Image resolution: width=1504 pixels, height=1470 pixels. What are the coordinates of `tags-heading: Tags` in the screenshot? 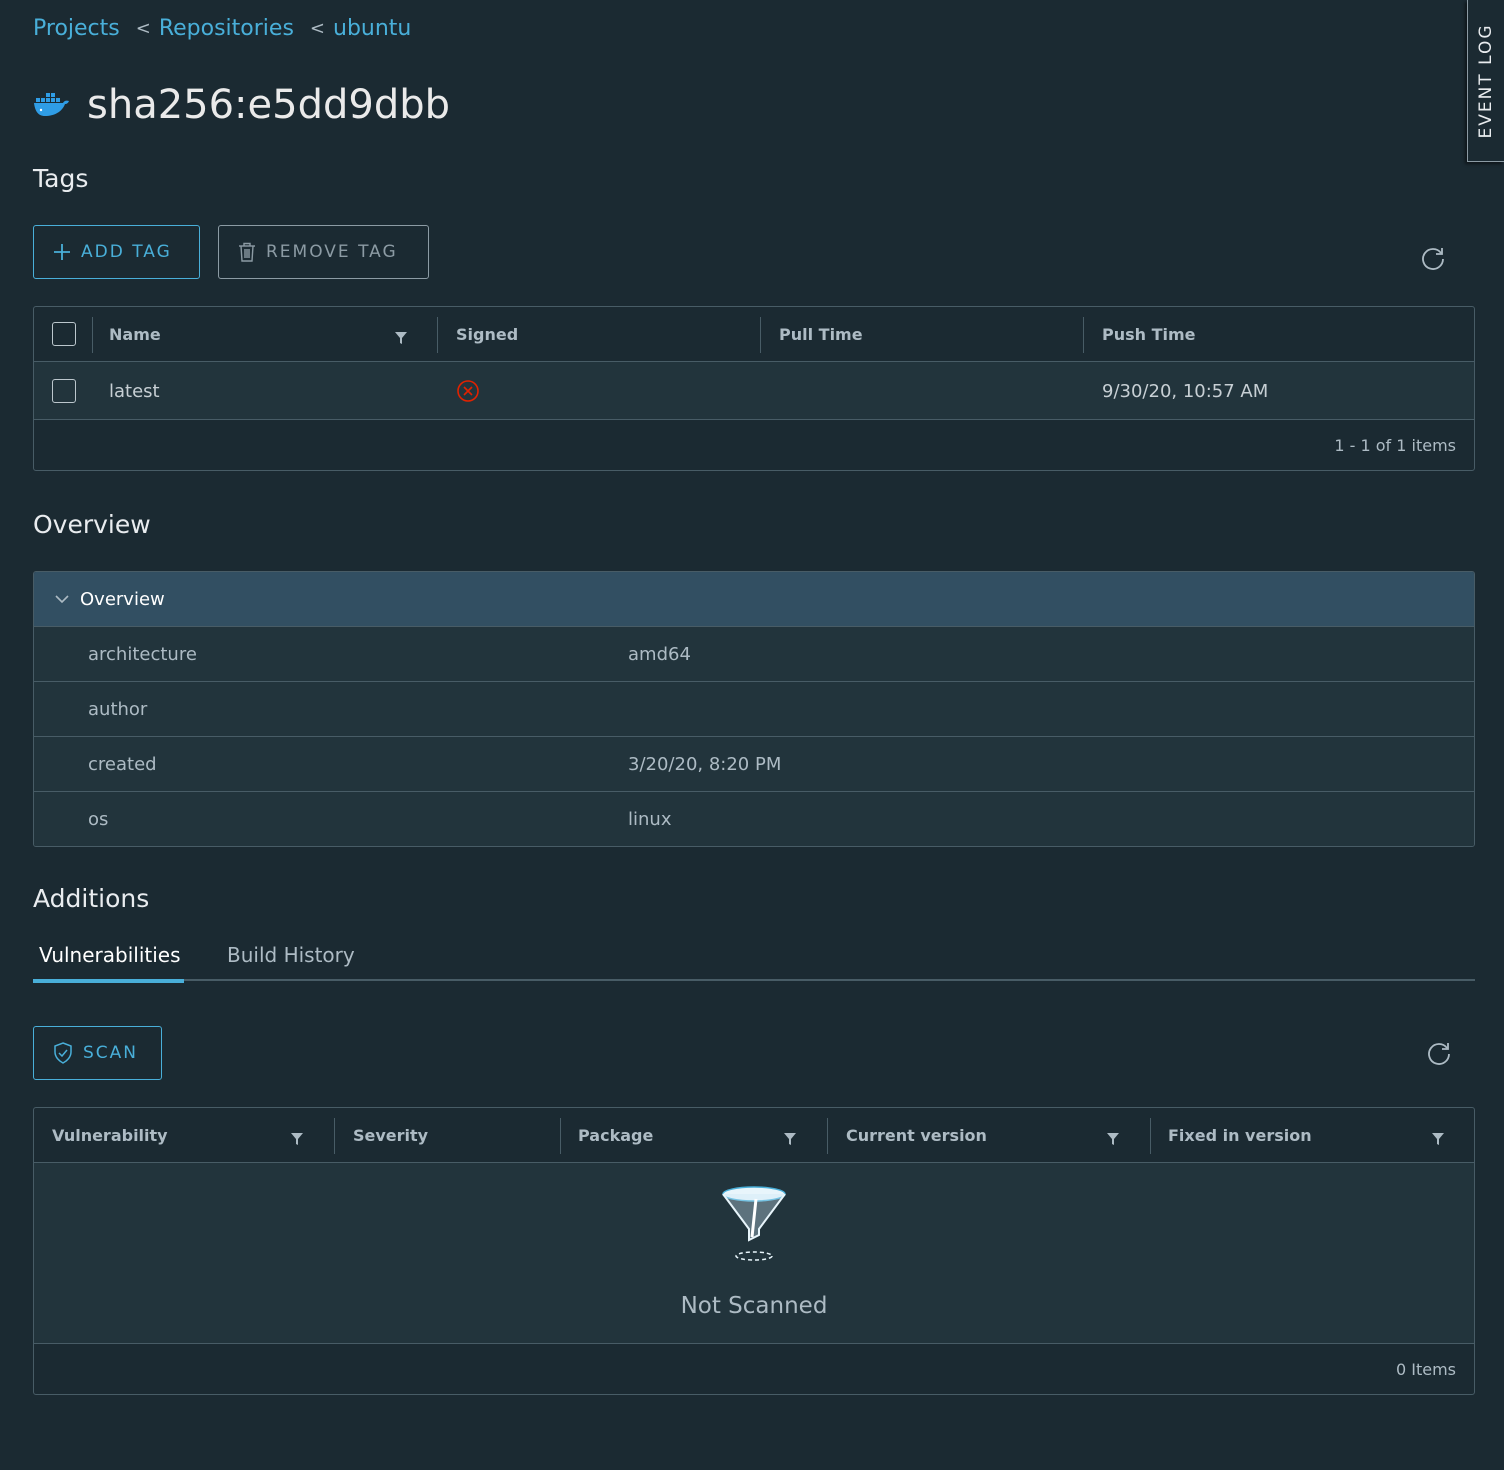 It's located at (61, 178).